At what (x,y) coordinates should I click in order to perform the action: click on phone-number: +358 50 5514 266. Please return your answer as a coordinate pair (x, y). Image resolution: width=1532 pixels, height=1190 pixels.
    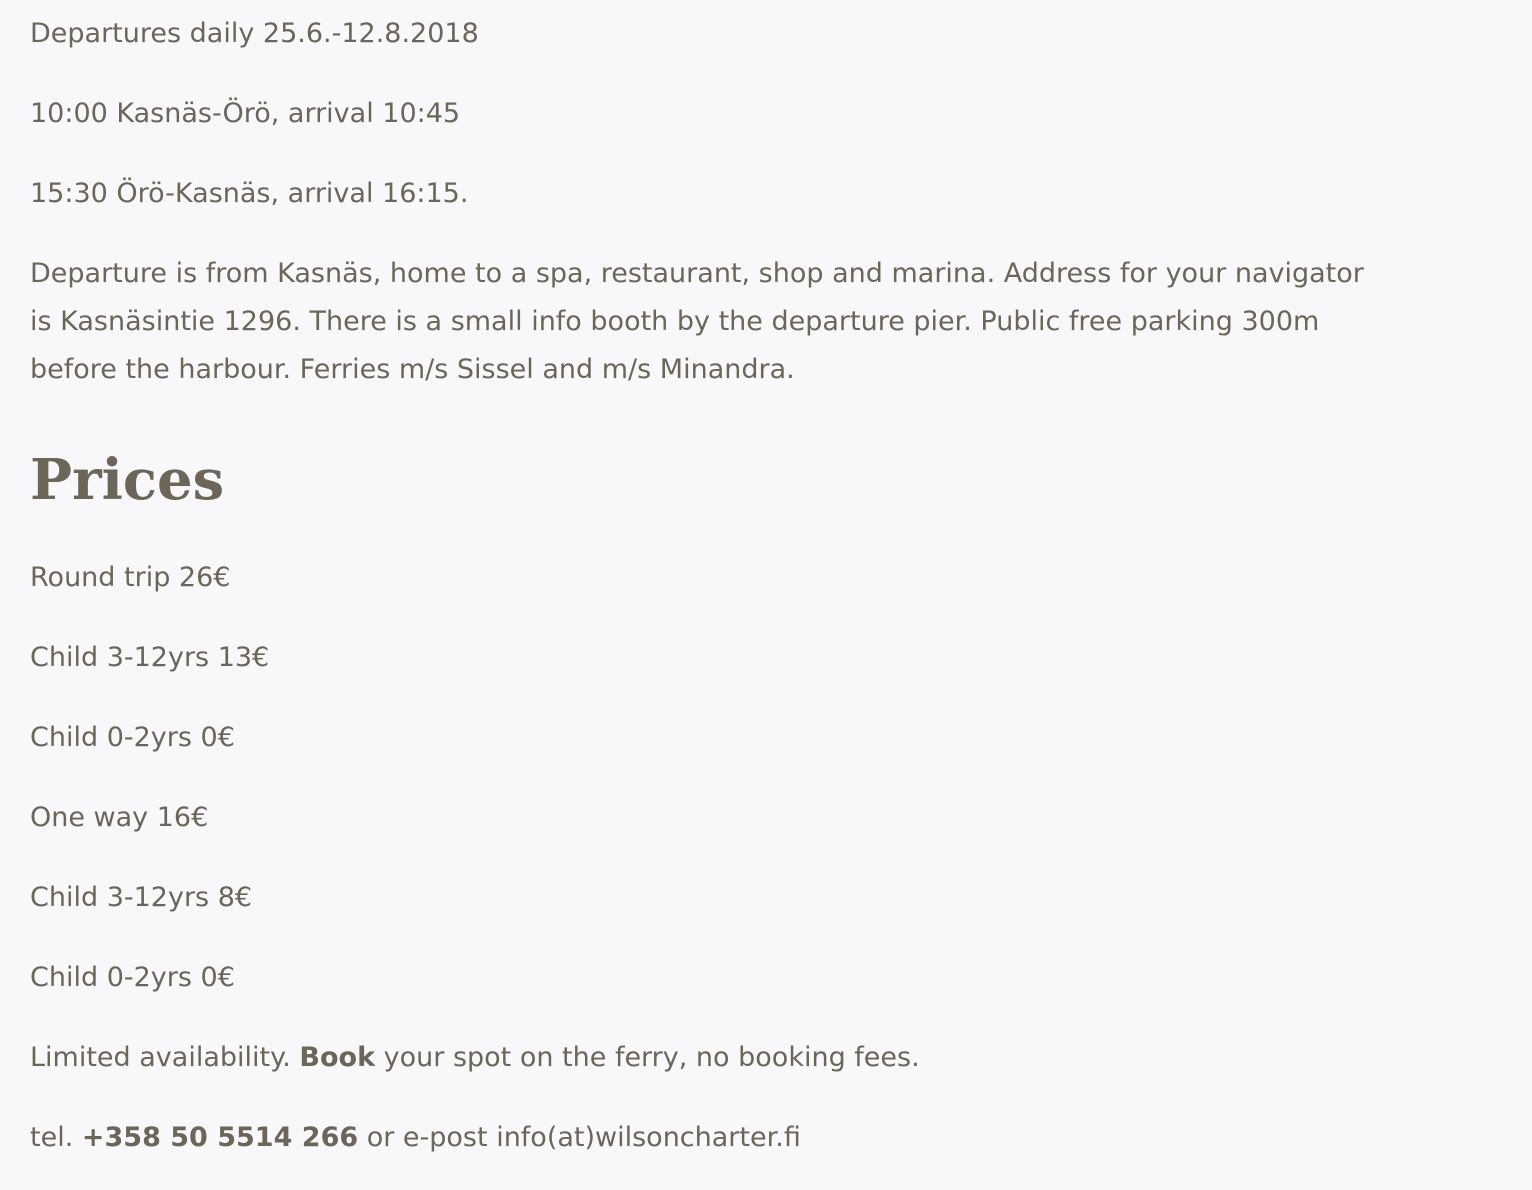
    Looking at the image, I should click on (220, 1137).